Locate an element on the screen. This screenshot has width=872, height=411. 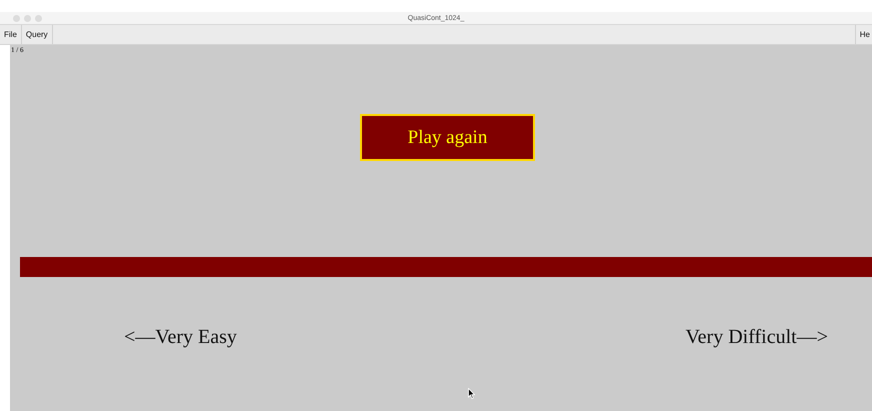
window-zoom-button is located at coordinates (38, 18).